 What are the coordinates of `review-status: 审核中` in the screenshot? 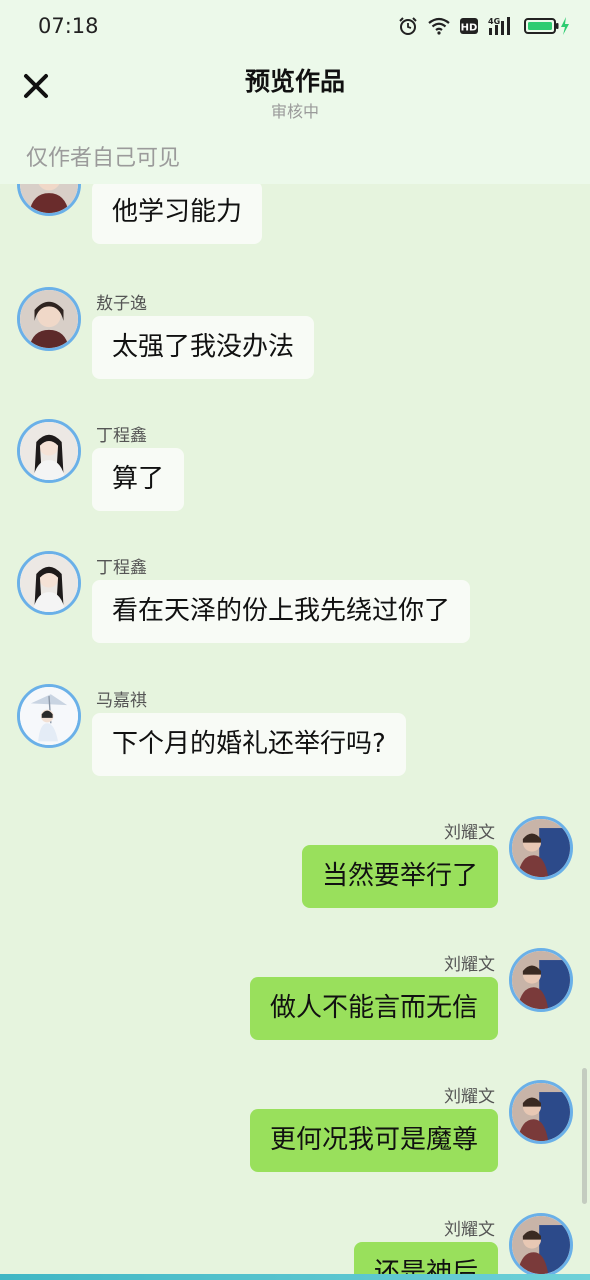 It's located at (294, 111).